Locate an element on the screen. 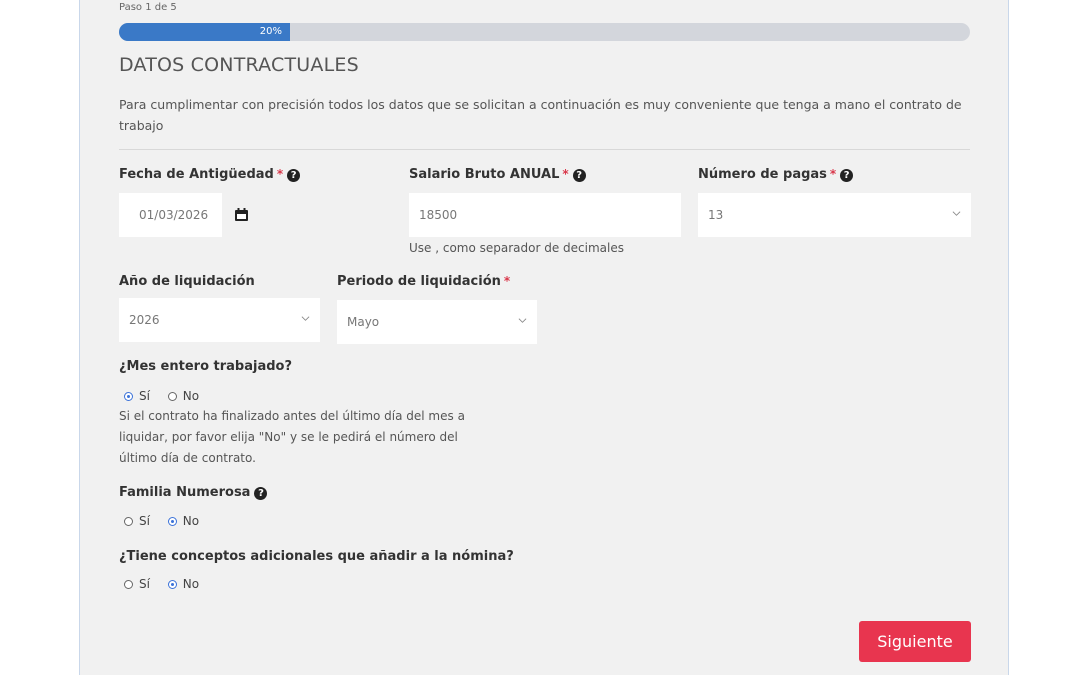 The height and width of the screenshot is (675, 1080). salario-hint: Use , como separador de decimales is located at coordinates (517, 248).